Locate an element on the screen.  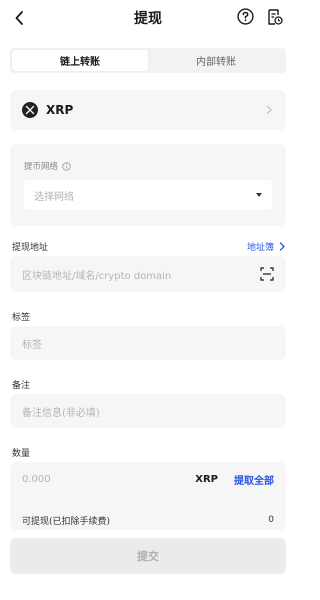
tag-input: 标签 is located at coordinates (148, 343).